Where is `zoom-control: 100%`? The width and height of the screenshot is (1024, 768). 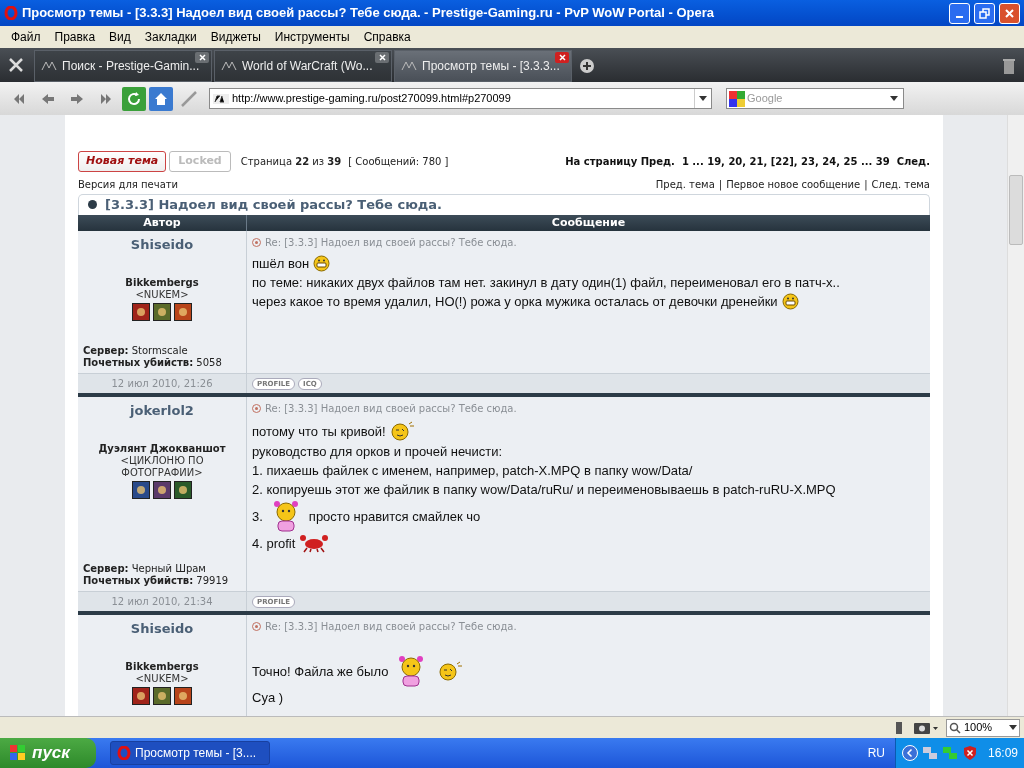 zoom-control: 100% is located at coordinates (983, 727).